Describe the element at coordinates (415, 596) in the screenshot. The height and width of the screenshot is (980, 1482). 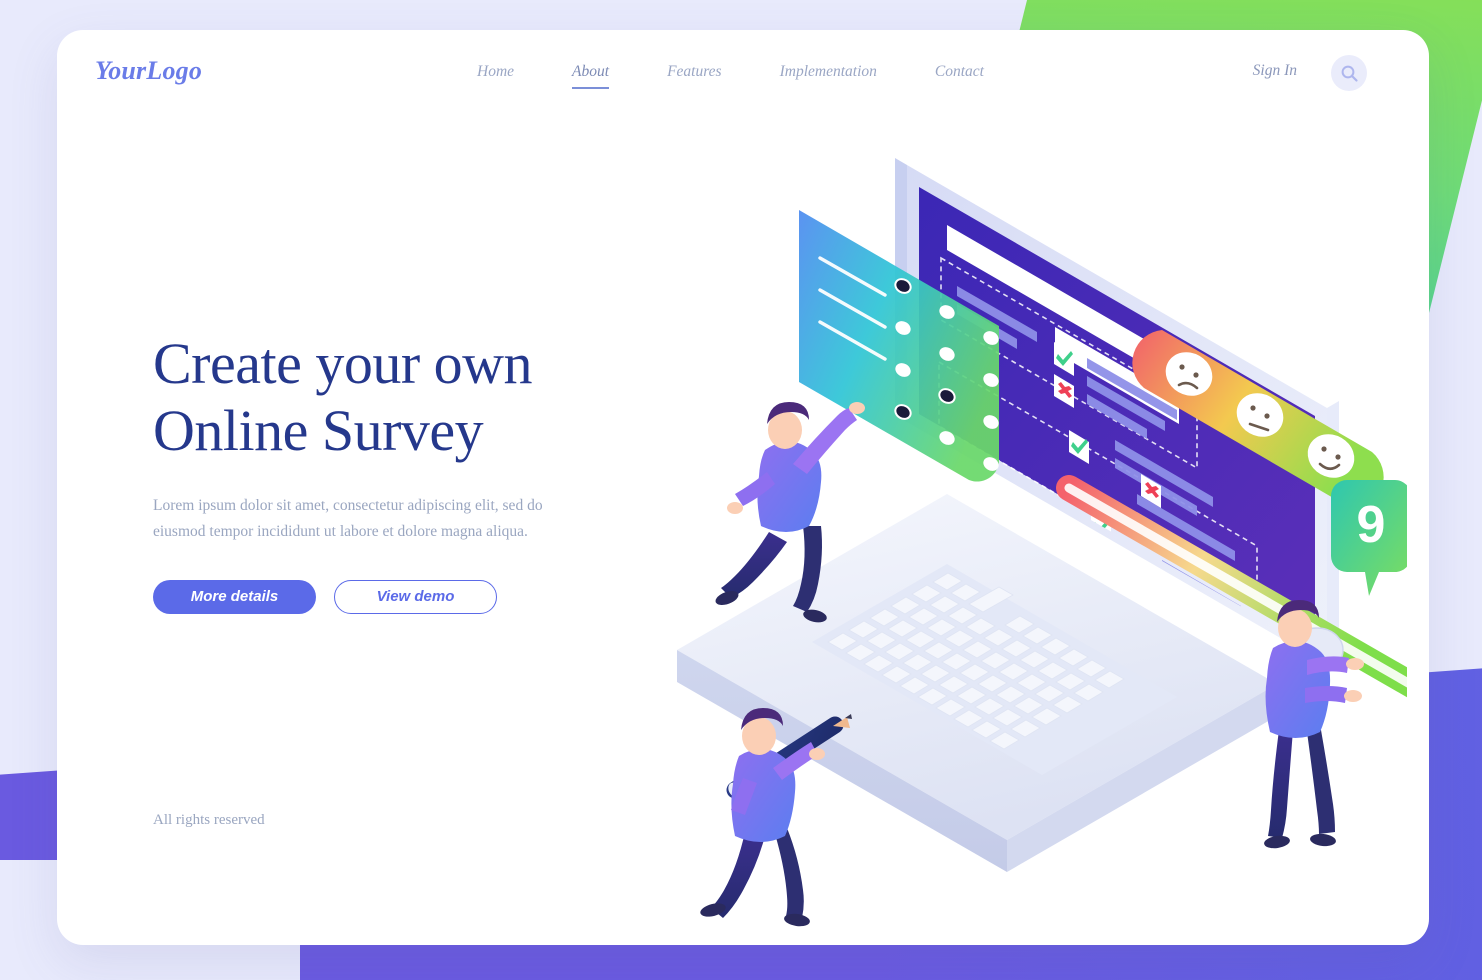
I see `view-demo-button: View demo` at that location.